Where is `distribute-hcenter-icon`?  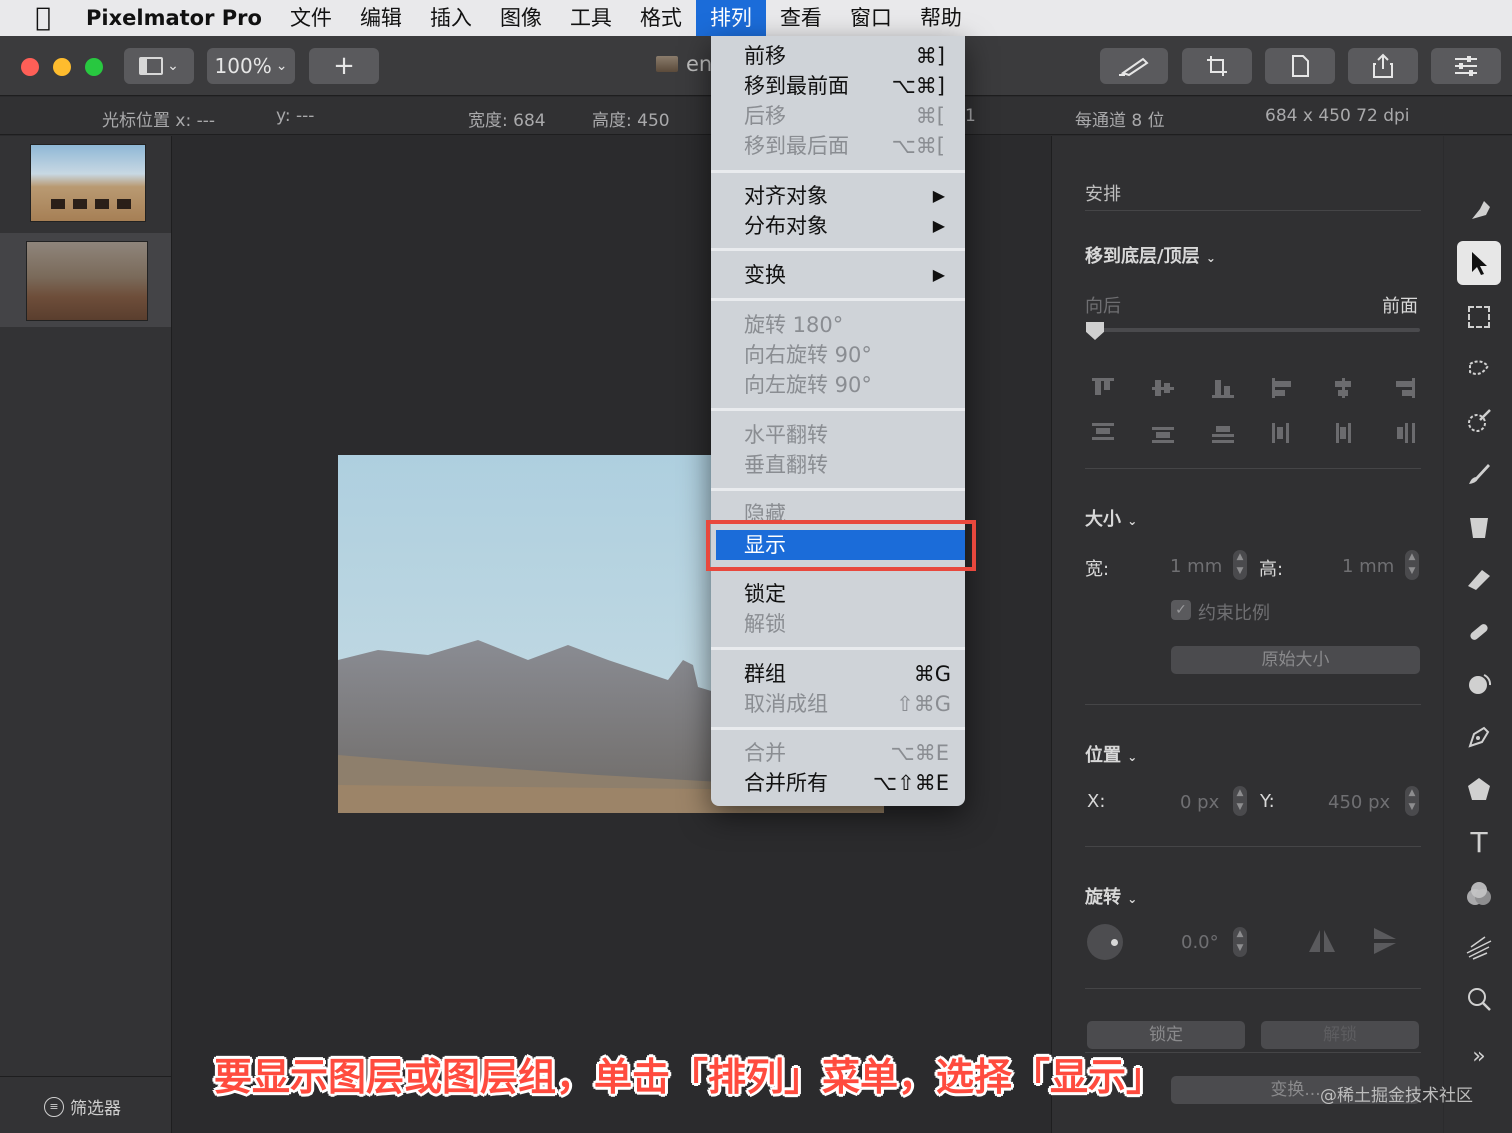
distribute-hcenter-icon is located at coordinates (1343, 433).